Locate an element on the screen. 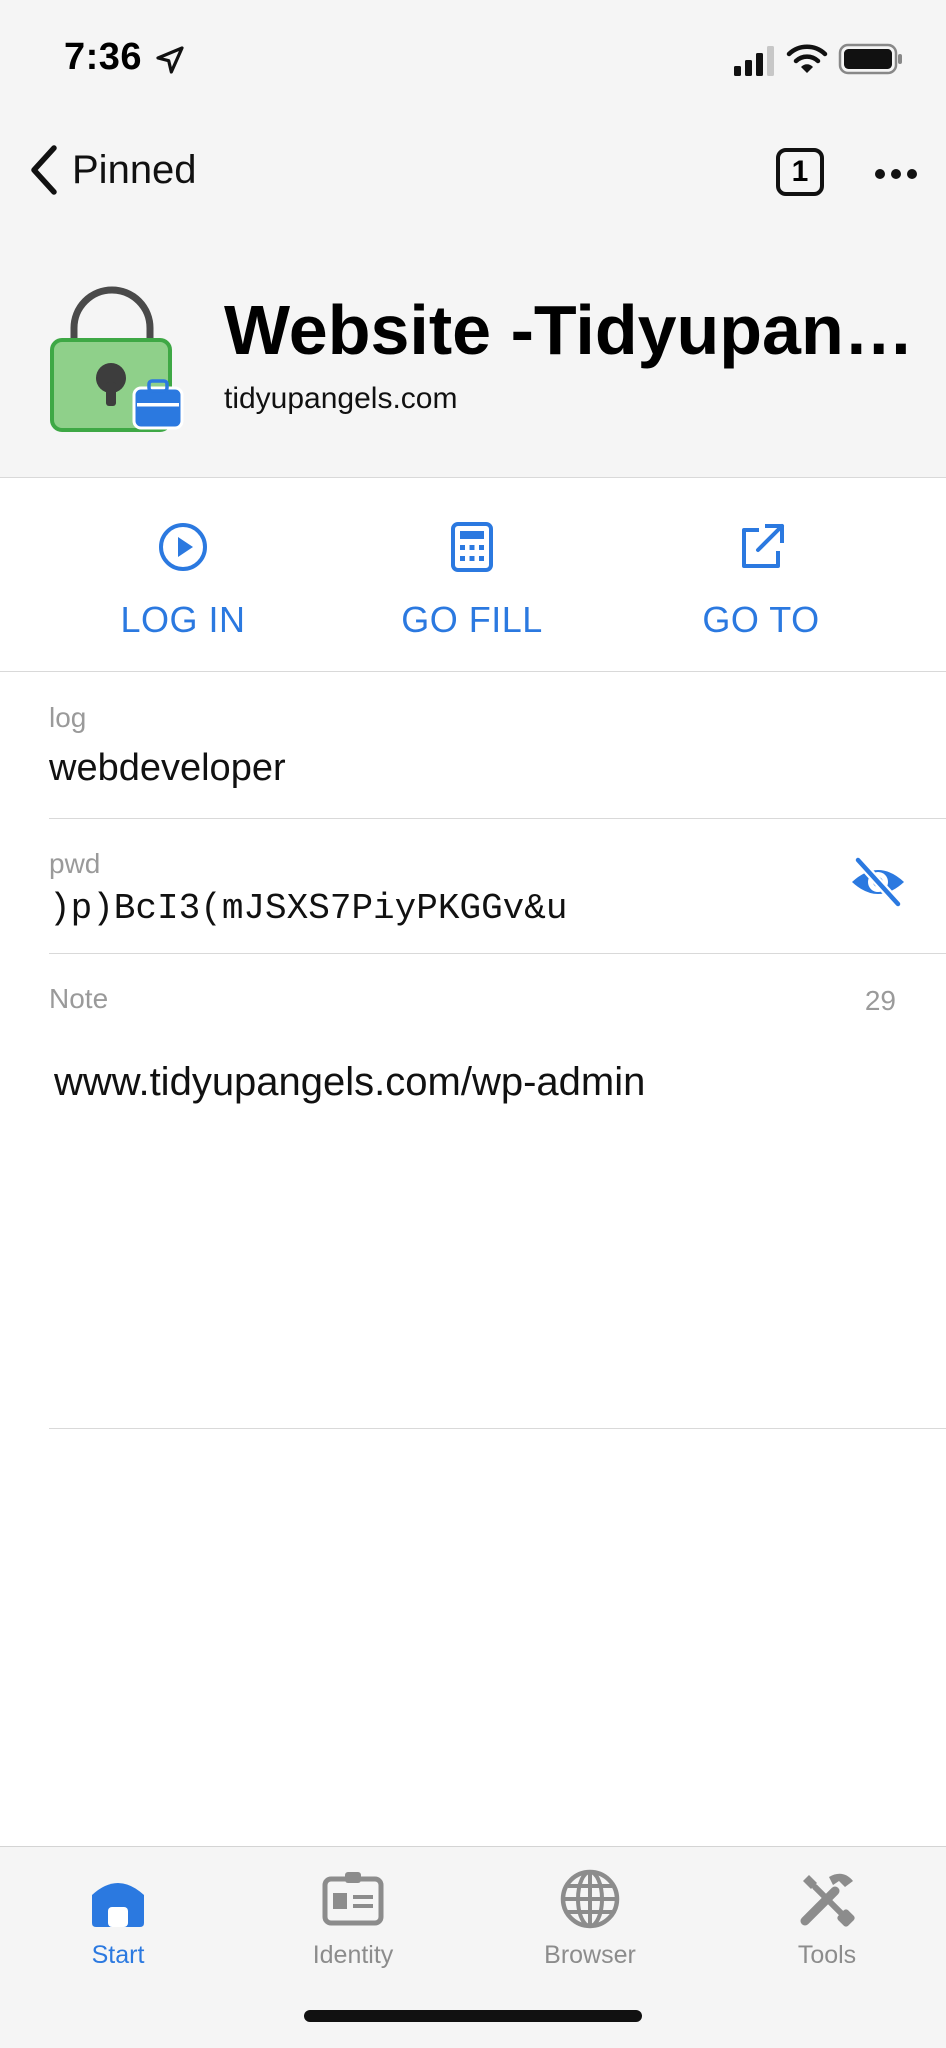 The width and height of the screenshot is (946, 2048). tab-identity: Identity is located at coordinates (353, 1918).